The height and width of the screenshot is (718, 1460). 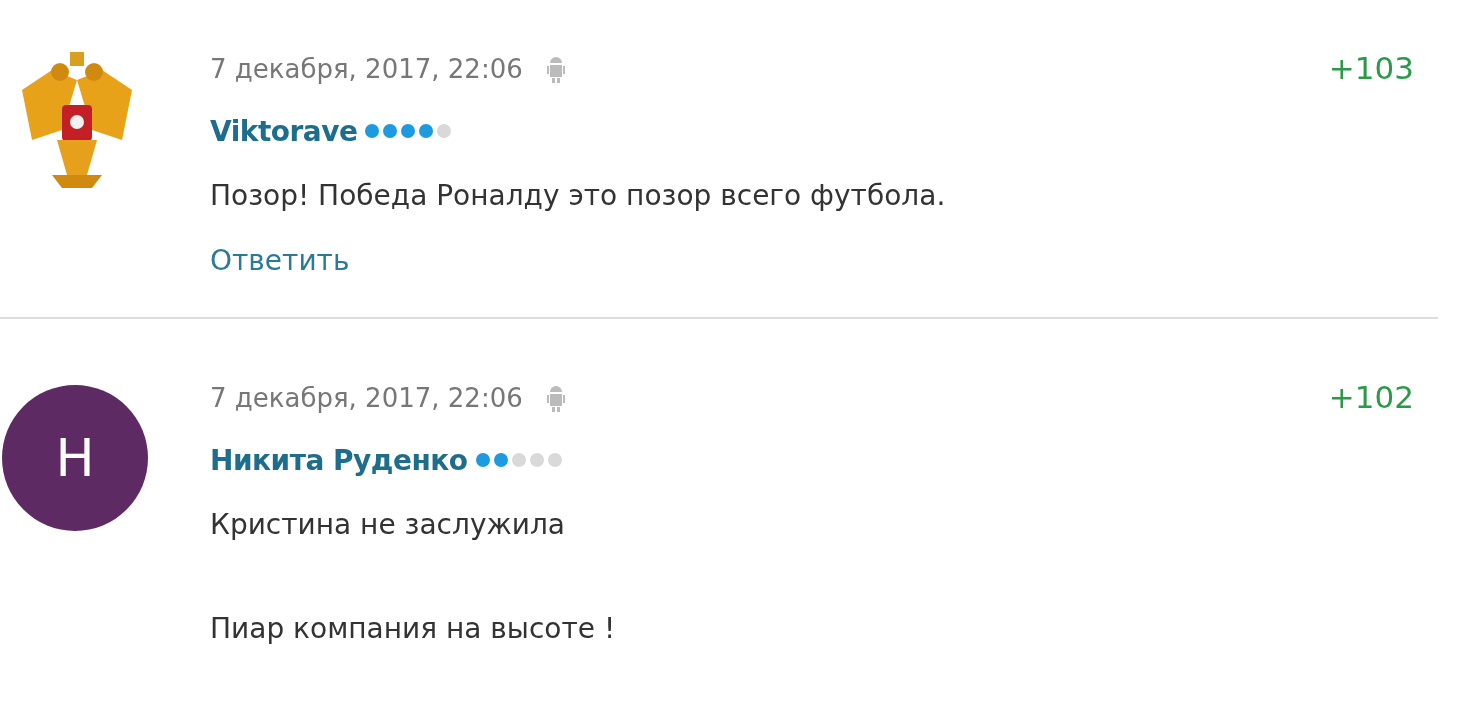 What do you see at coordinates (75, 458) in the screenshot?
I see `avatar: Н` at bounding box center [75, 458].